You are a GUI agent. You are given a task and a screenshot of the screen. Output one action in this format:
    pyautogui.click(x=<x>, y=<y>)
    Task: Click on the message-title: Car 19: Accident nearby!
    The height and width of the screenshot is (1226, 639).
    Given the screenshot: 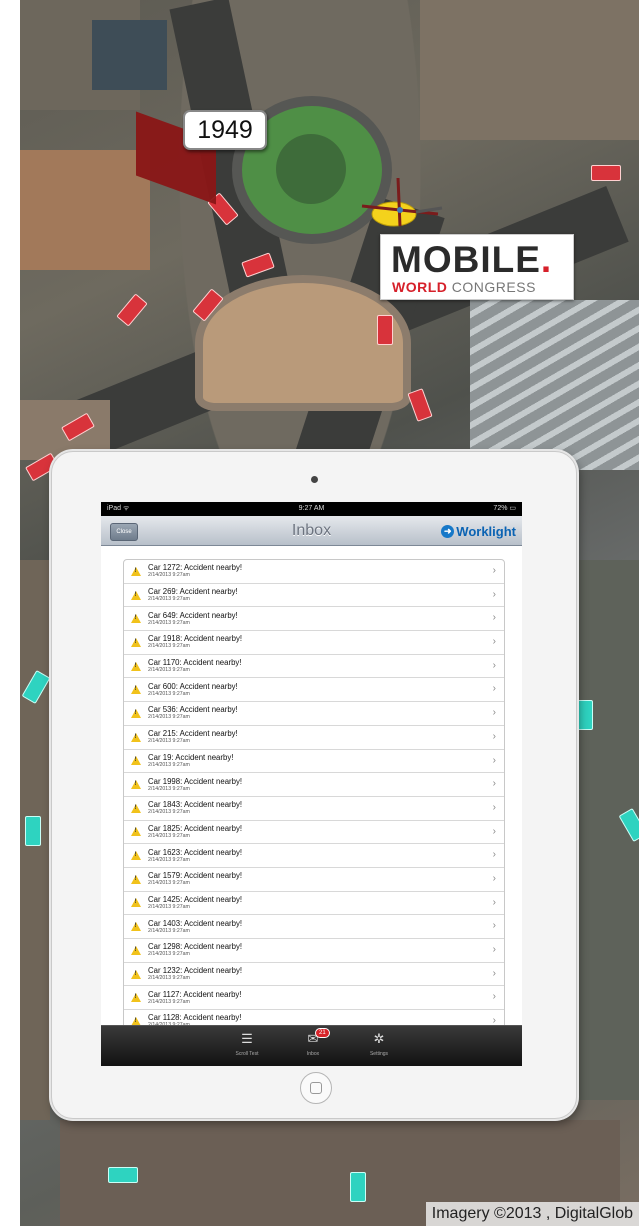 What is the action you would take?
    pyautogui.click(x=191, y=757)
    